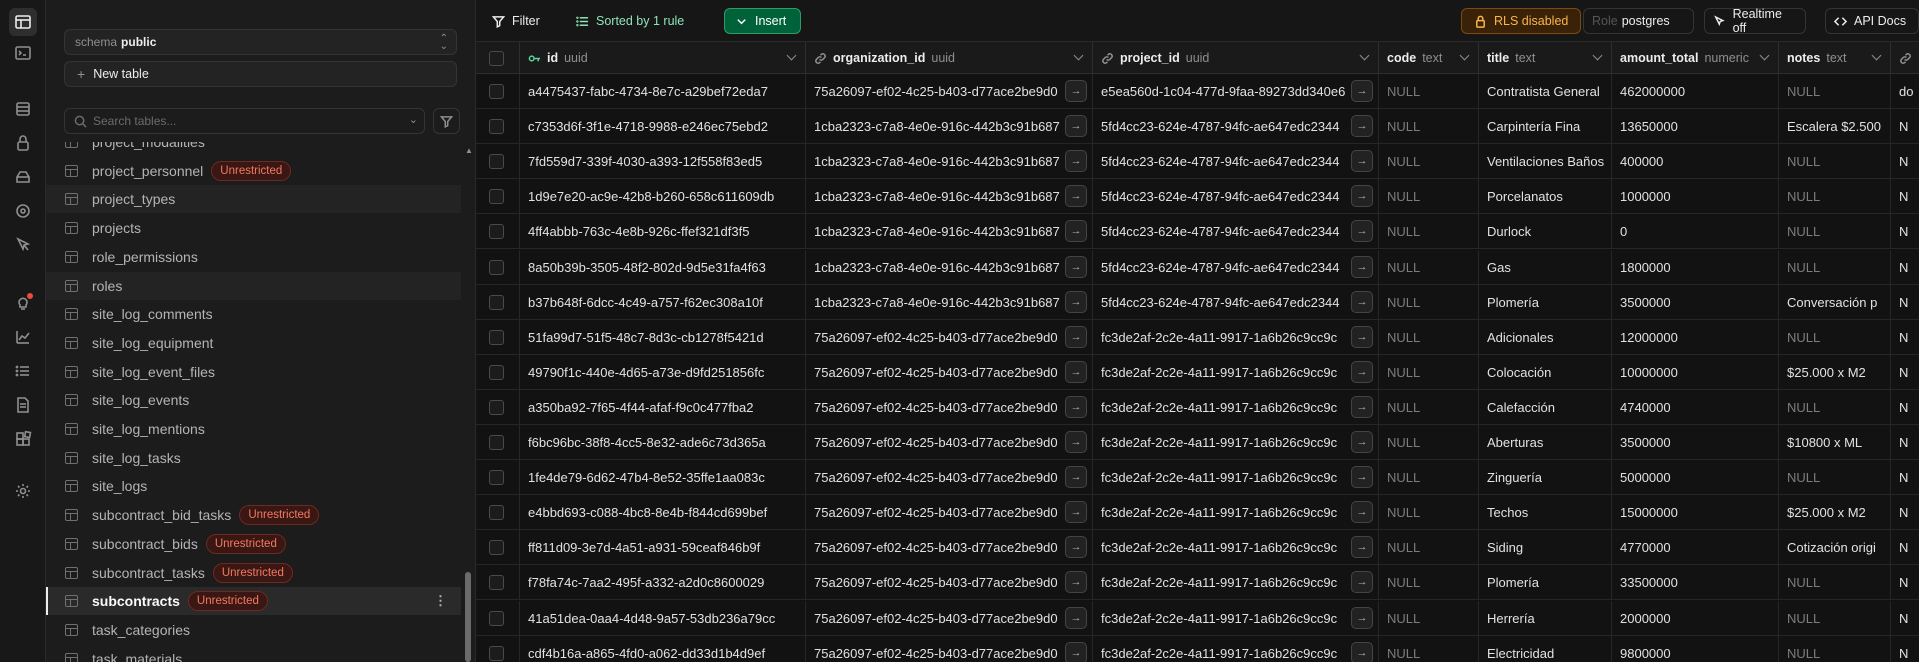  I want to click on table-item-site-log-comments: site_log_comments, so click(253, 314).